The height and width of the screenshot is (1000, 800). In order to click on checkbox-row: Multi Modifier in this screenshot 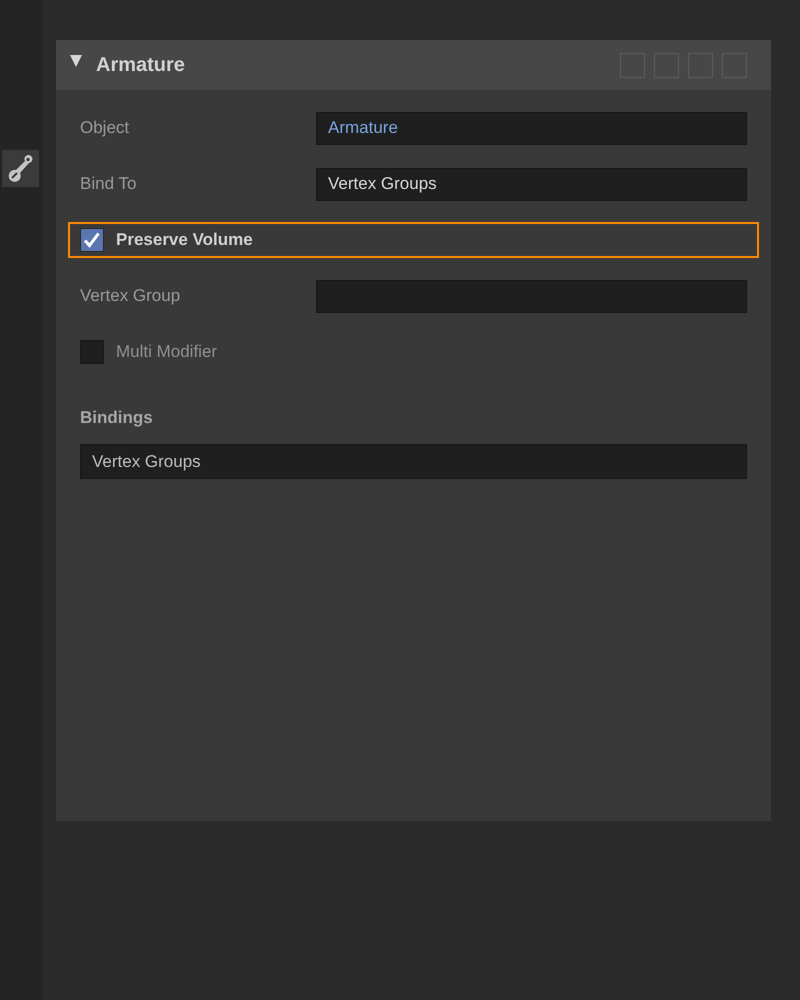, I will do `click(413, 352)`.